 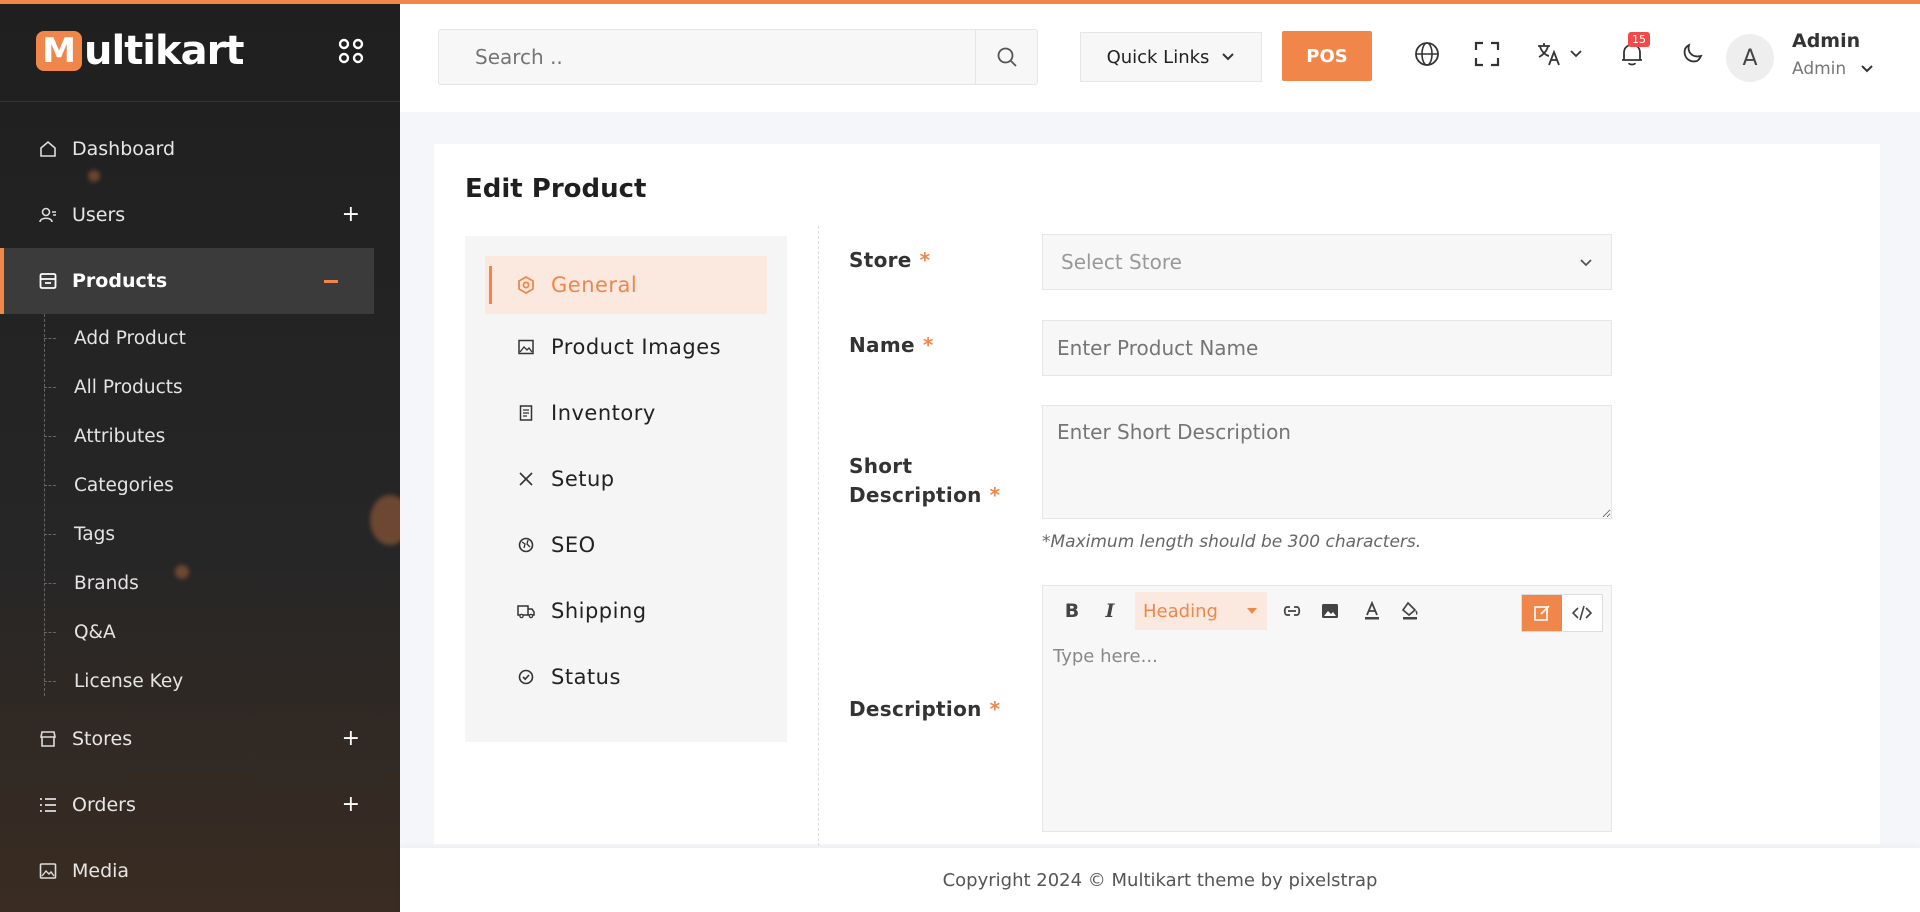 I want to click on general-settings-icon, so click(x=526, y=285).